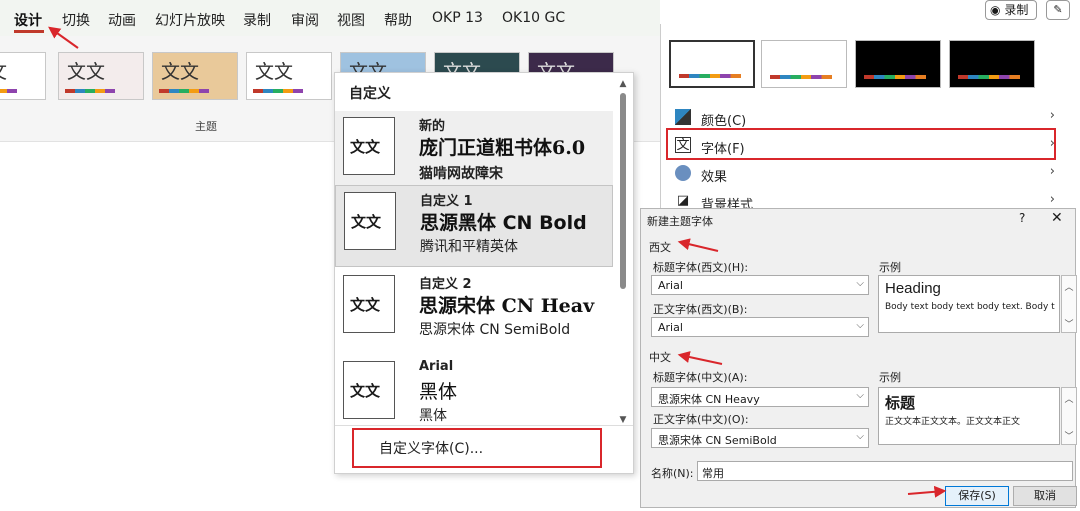 The width and height of the screenshot is (1080, 511). What do you see at coordinates (351, 20) in the screenshot?
I see `tab-view: 视图` at bounding box center [351, 20].